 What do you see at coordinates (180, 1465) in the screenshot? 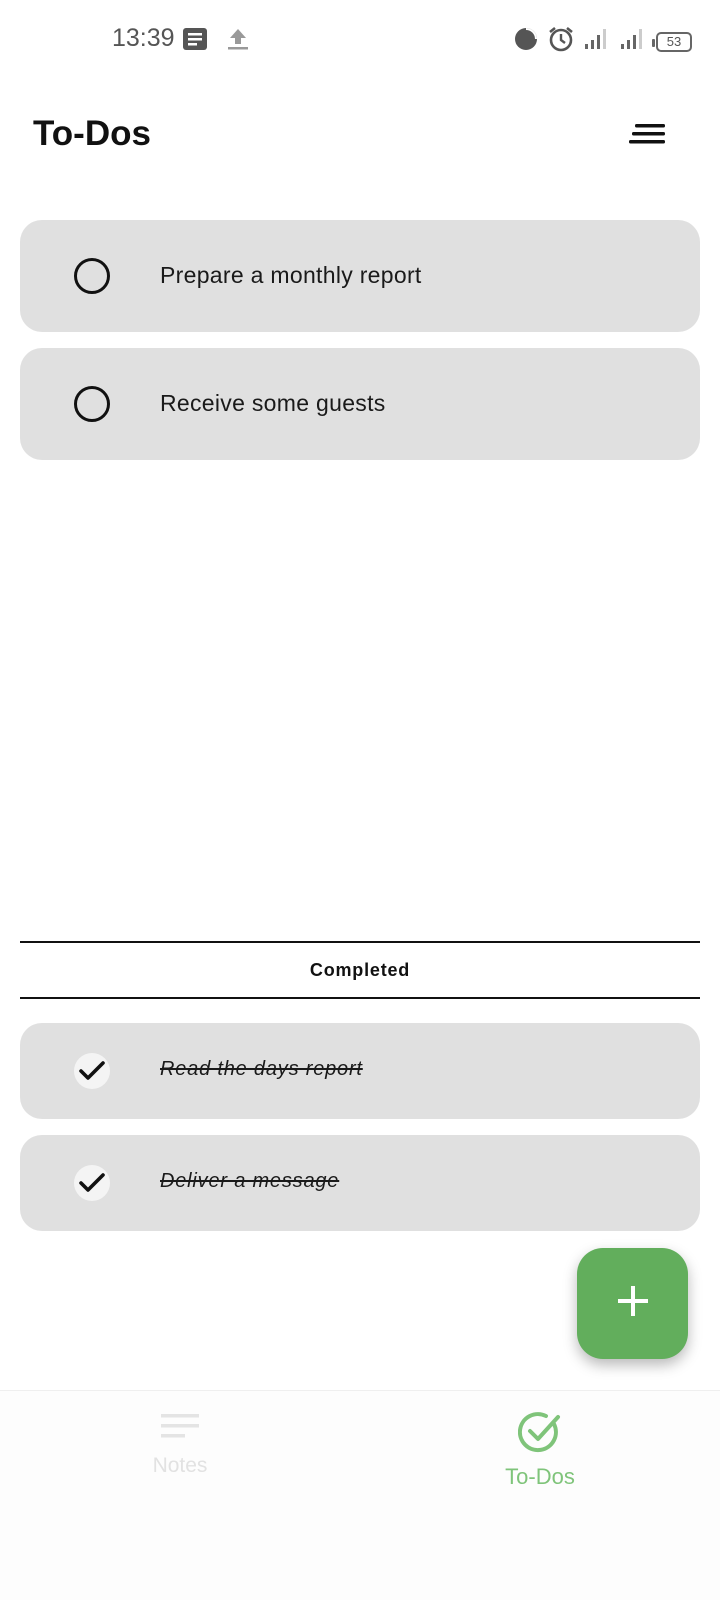
I see `nav-label-notes: Notes` at bounding box center [180, 1465].